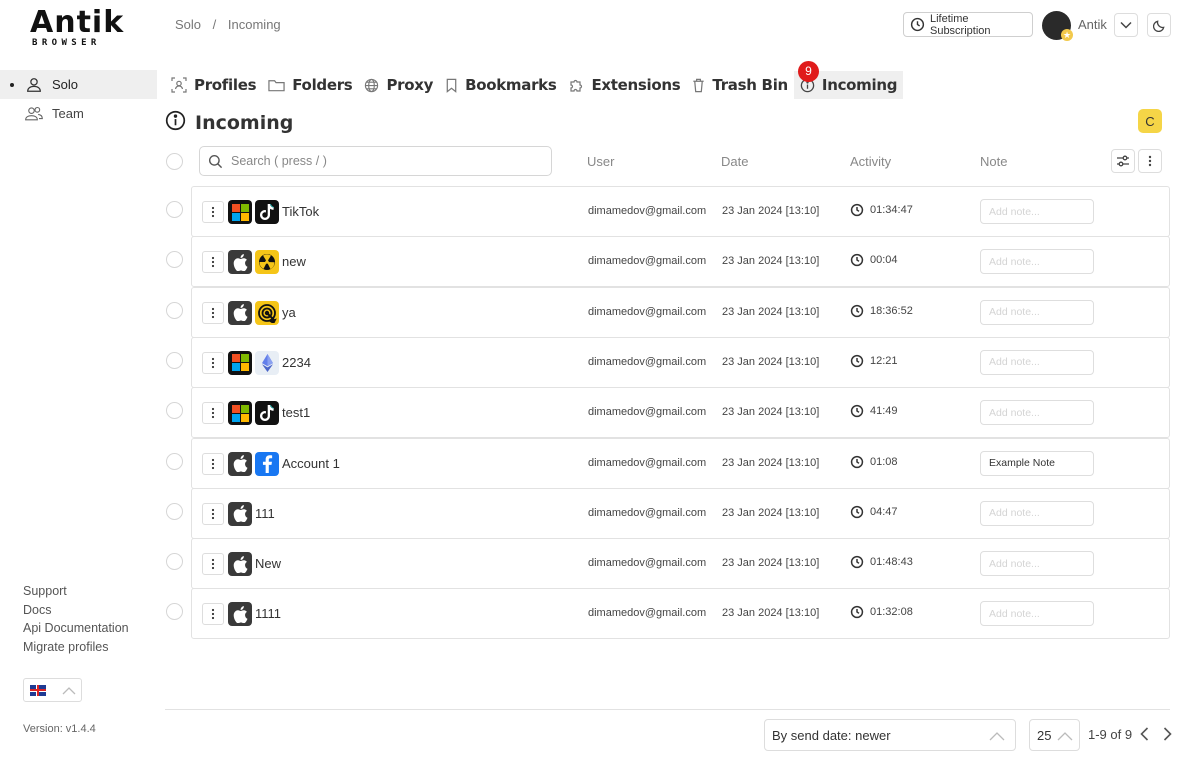 The height and width of the screenshot is (768, 1188). Describe the element at coordinates (771, 412) in the screenshot. I see `row-date: 23 Jan 2024 [13:10]` at that location.